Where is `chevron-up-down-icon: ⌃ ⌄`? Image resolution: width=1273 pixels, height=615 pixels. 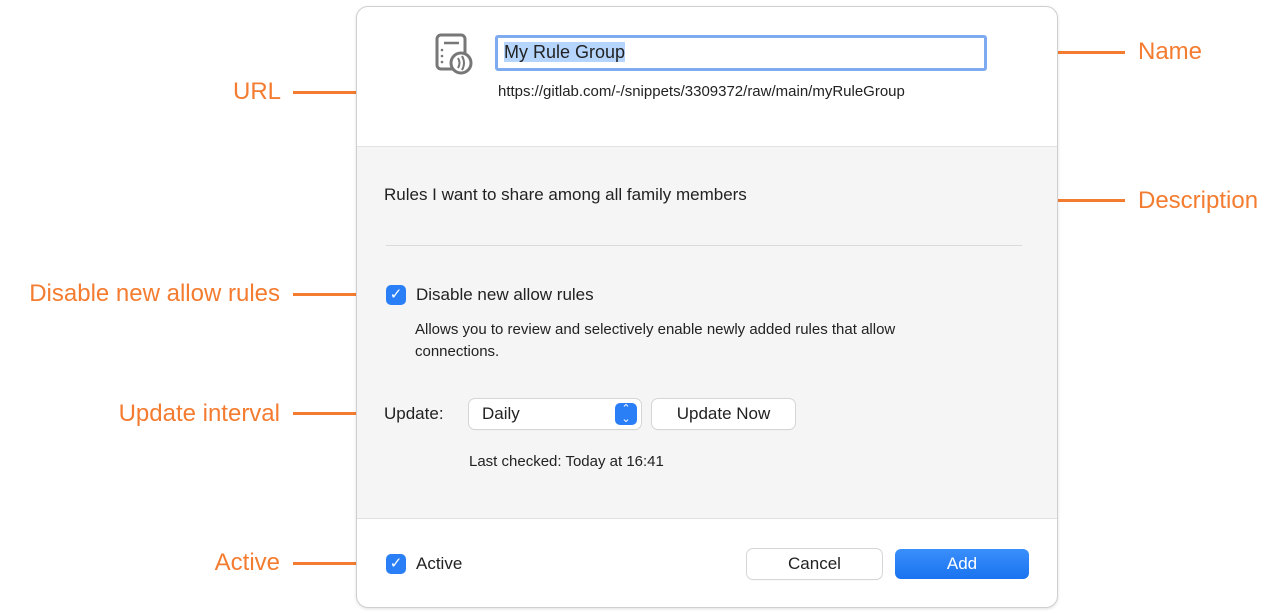
chevron-up-down-icon: ⌃ ⌄ is located at coordinates (626, 414).